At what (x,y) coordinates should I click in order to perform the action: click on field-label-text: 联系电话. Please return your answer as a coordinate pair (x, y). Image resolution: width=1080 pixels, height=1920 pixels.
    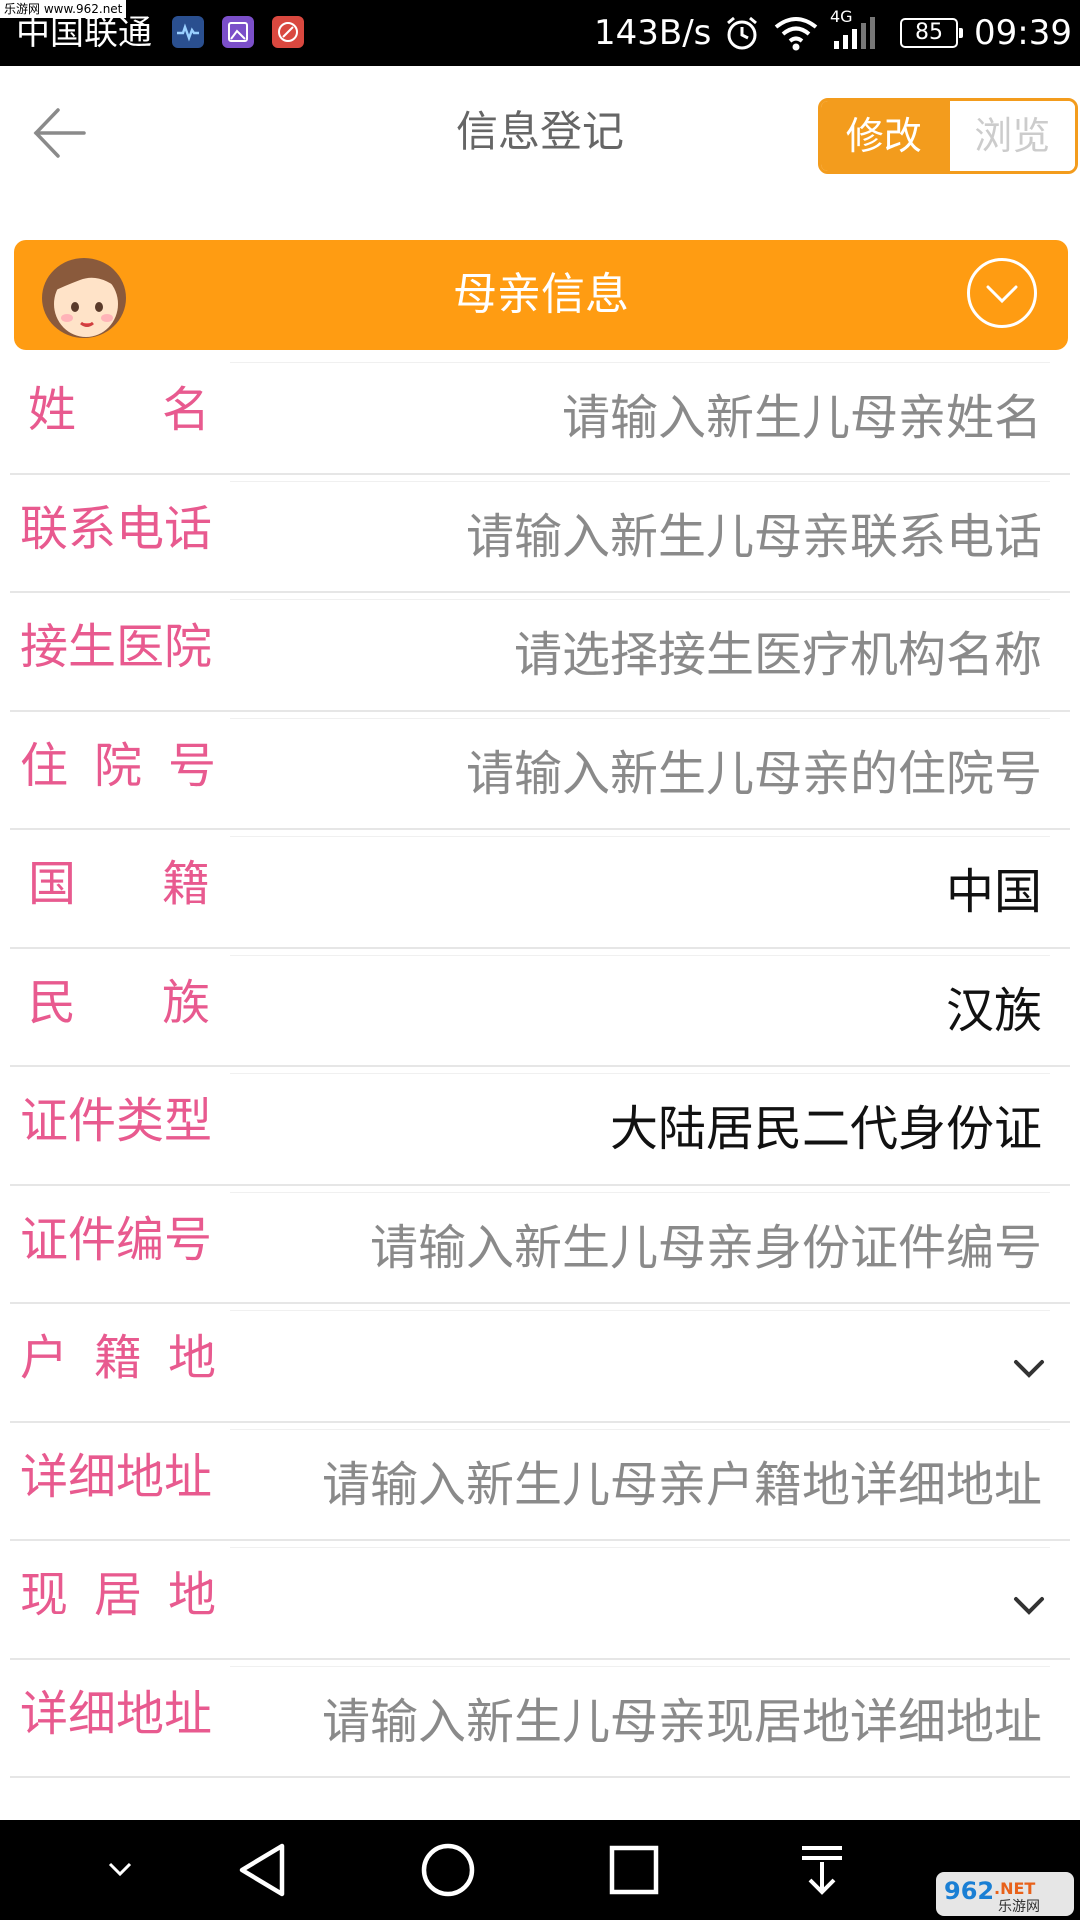
    Looking at the image, I should click on (116, 528).